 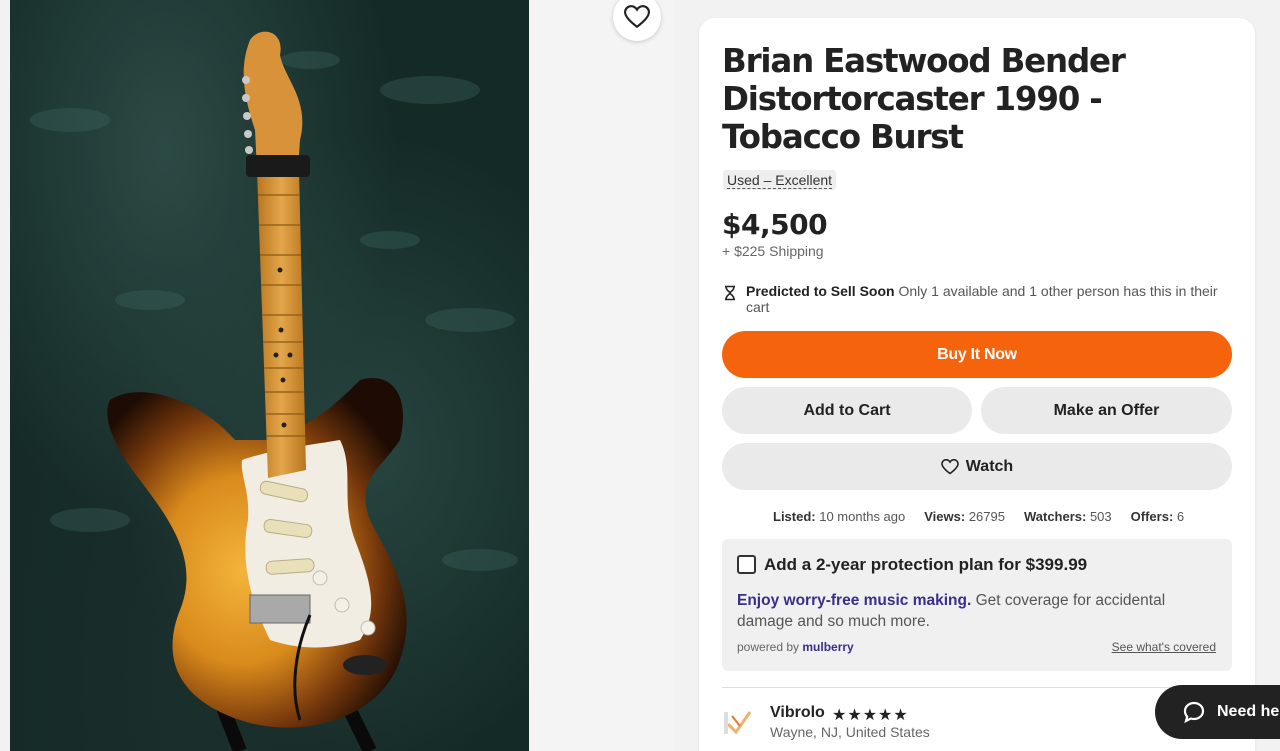 What do you see at coordinates (1179, 516) in the screenshot?
I see `stat-value: 6` at bounding box center [1179, 516].